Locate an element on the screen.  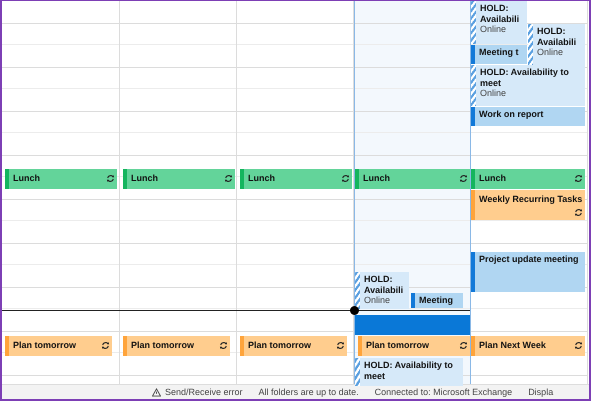
status-text: All folders are up to date. is located at coordinates (308, 392).